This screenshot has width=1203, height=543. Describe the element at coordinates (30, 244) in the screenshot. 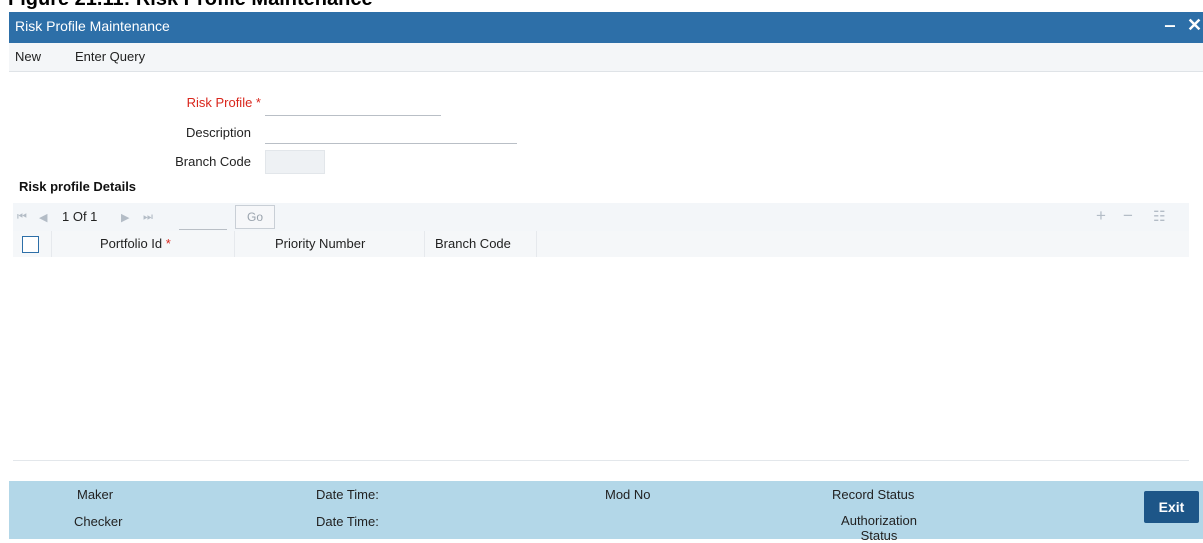

I see `select-all-checkbox` at that location.